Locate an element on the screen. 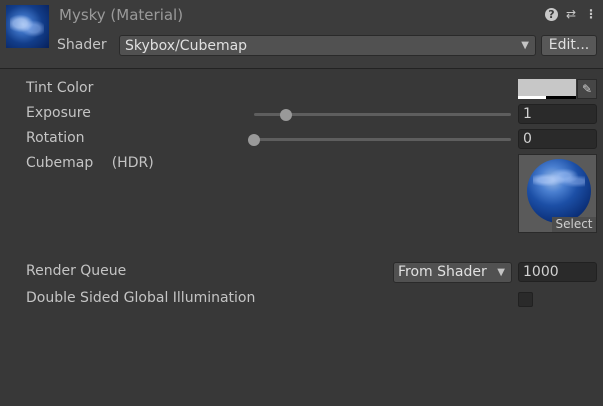 The height and width of the screenshot is (406, 603). shader-dropdown: Skybox/Cubemap ▼ is located at coordinates (327, 45).